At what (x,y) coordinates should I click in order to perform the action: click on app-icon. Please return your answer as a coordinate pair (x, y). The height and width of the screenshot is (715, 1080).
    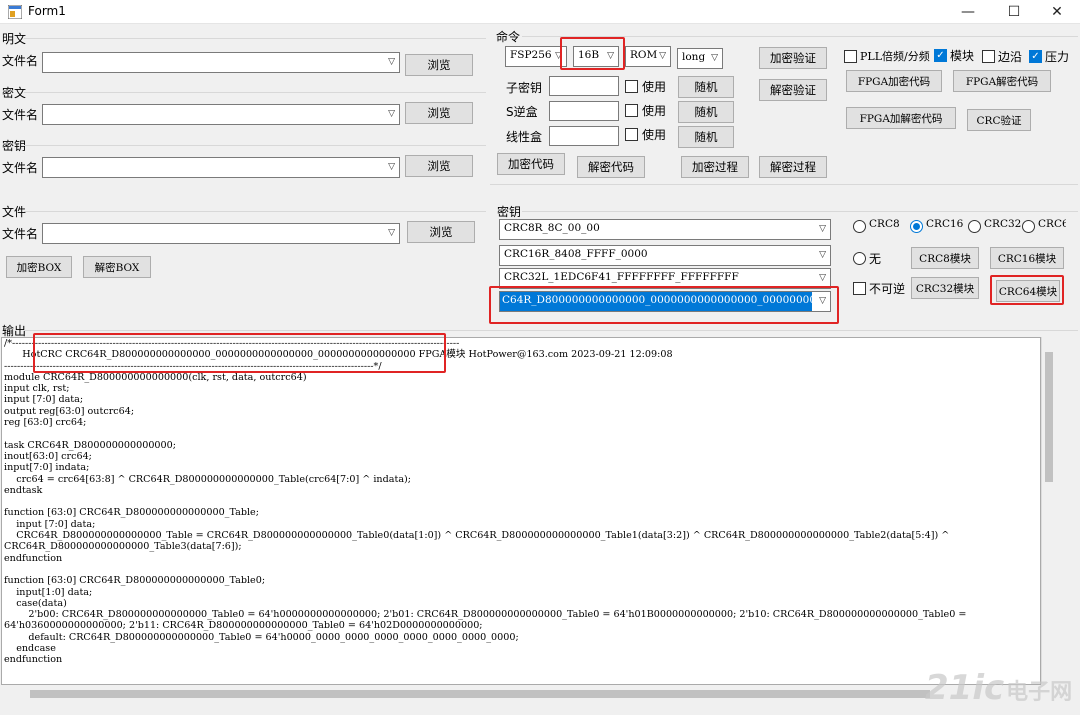
    Looking at the image, I should click on (15, 12).